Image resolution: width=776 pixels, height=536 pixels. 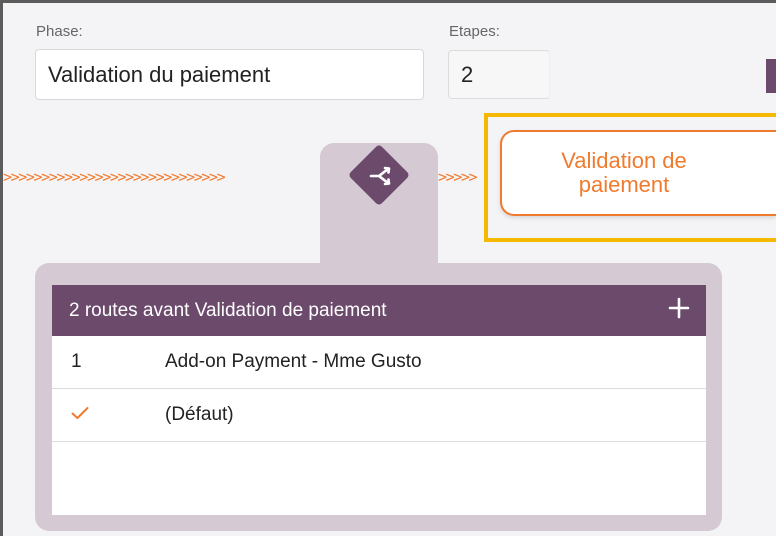 I want to click on etapes-value: 2, so click(x=467, y=74).